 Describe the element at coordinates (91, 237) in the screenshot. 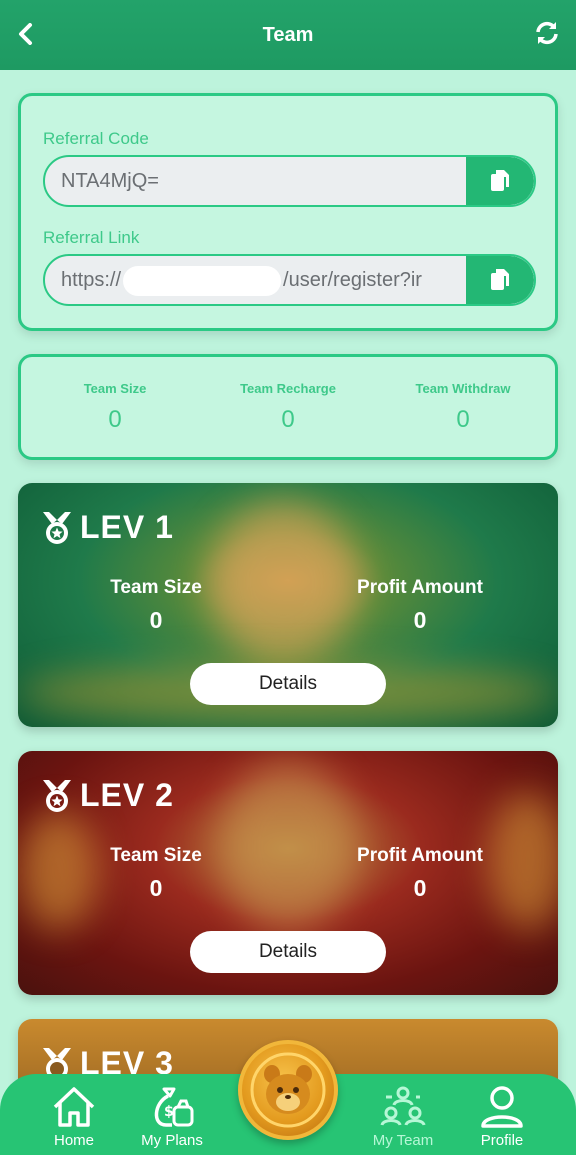

I see `referral-link-label: Referral Link` at that location.